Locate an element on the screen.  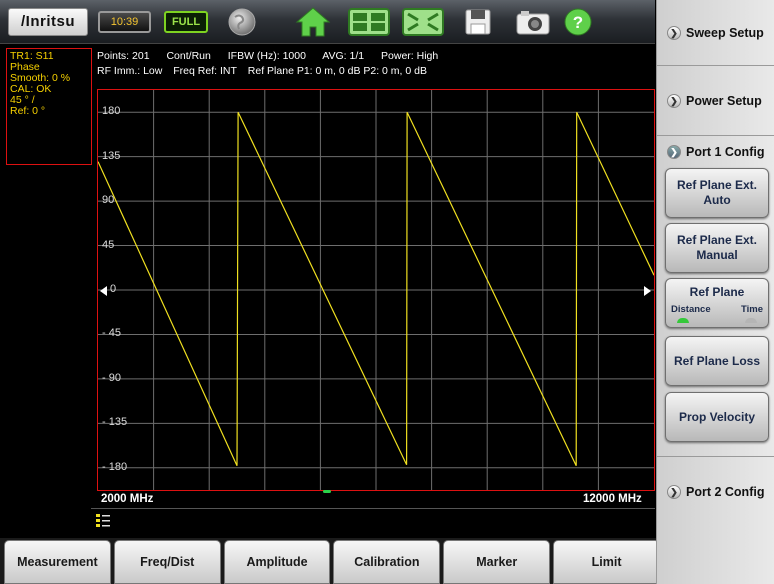
averaging-status: AVG: 1/1 is located at coordinates (343, 56).